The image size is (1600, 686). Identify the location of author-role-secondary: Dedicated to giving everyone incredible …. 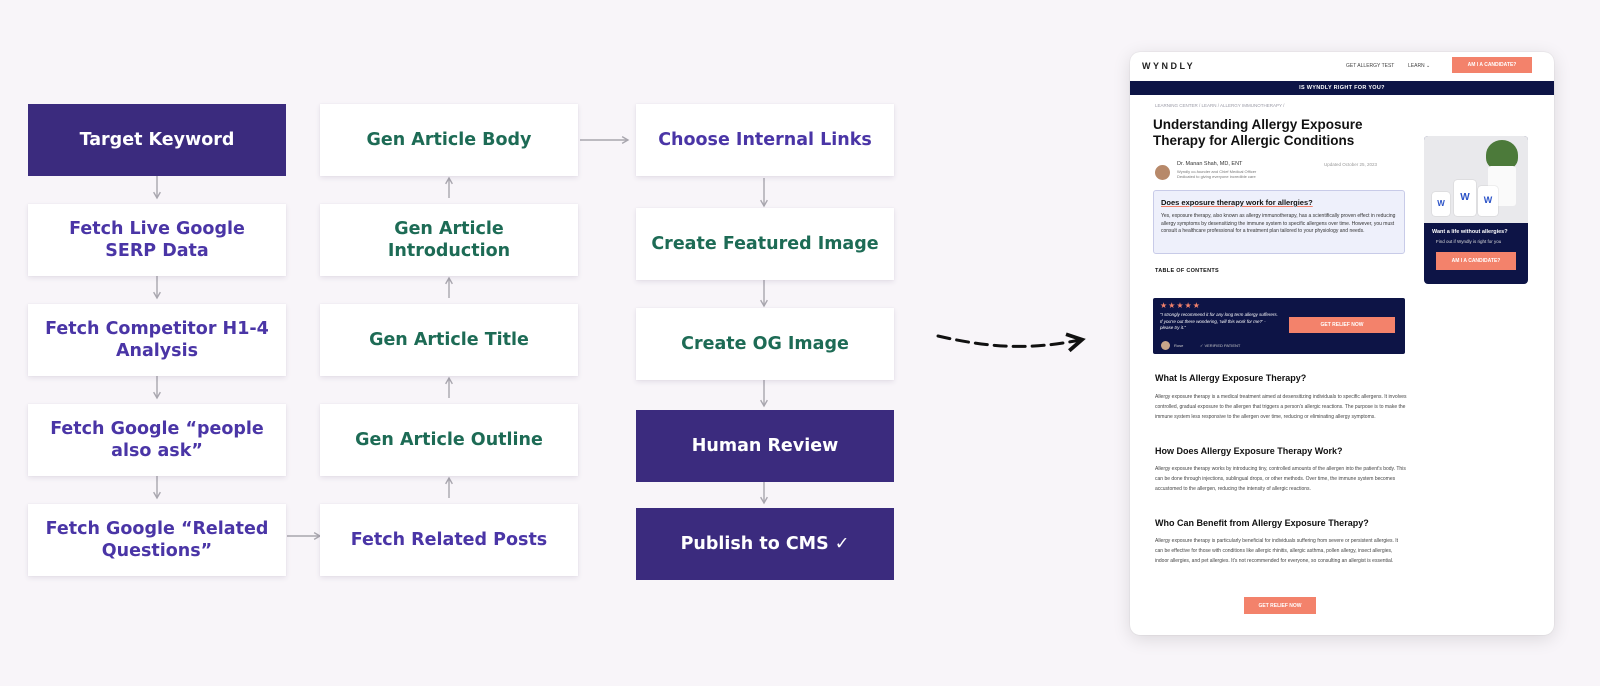
(1216, 176).